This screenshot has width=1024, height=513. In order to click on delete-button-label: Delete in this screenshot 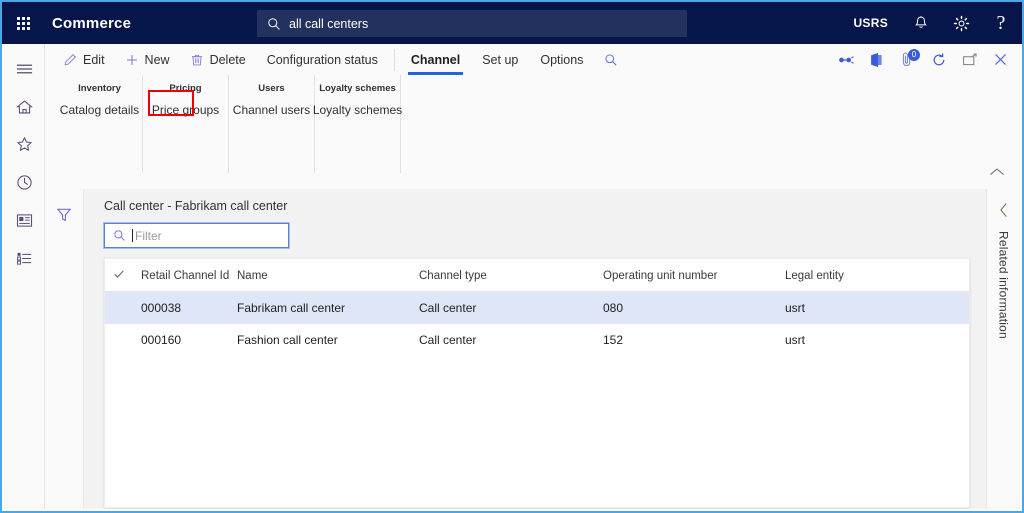, I will do `click(227, 59)`.